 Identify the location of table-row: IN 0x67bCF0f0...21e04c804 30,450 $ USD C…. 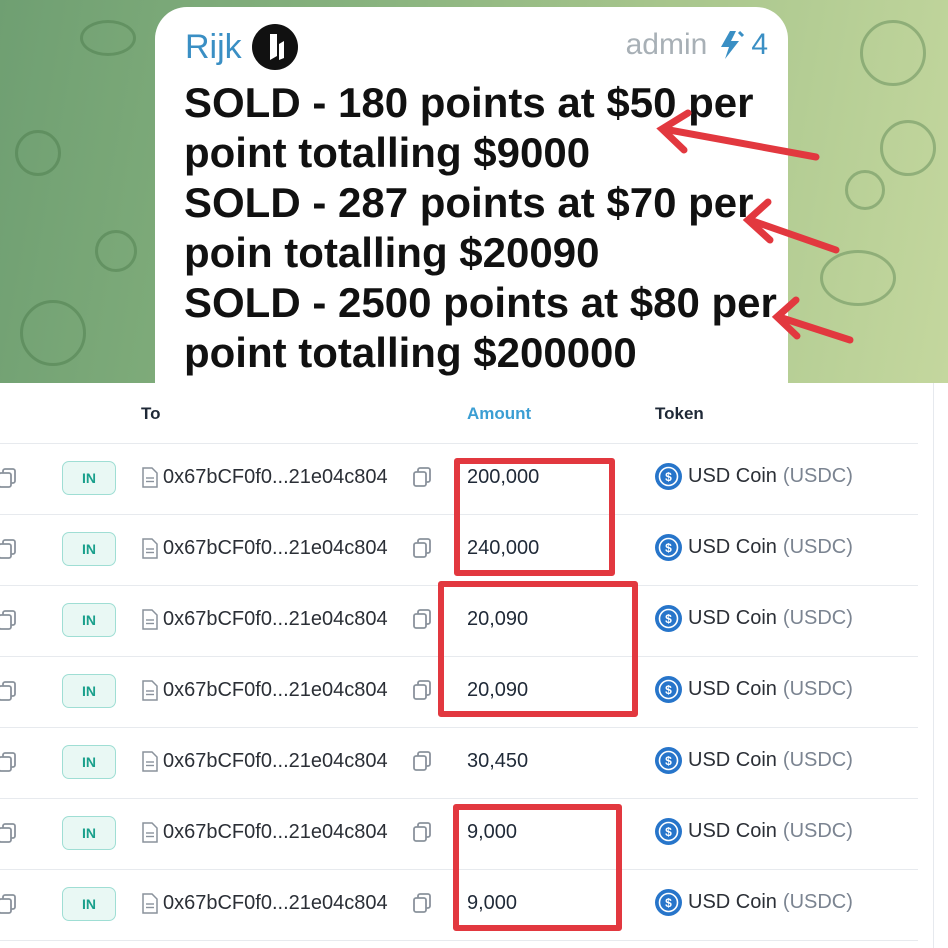
(459, 763).